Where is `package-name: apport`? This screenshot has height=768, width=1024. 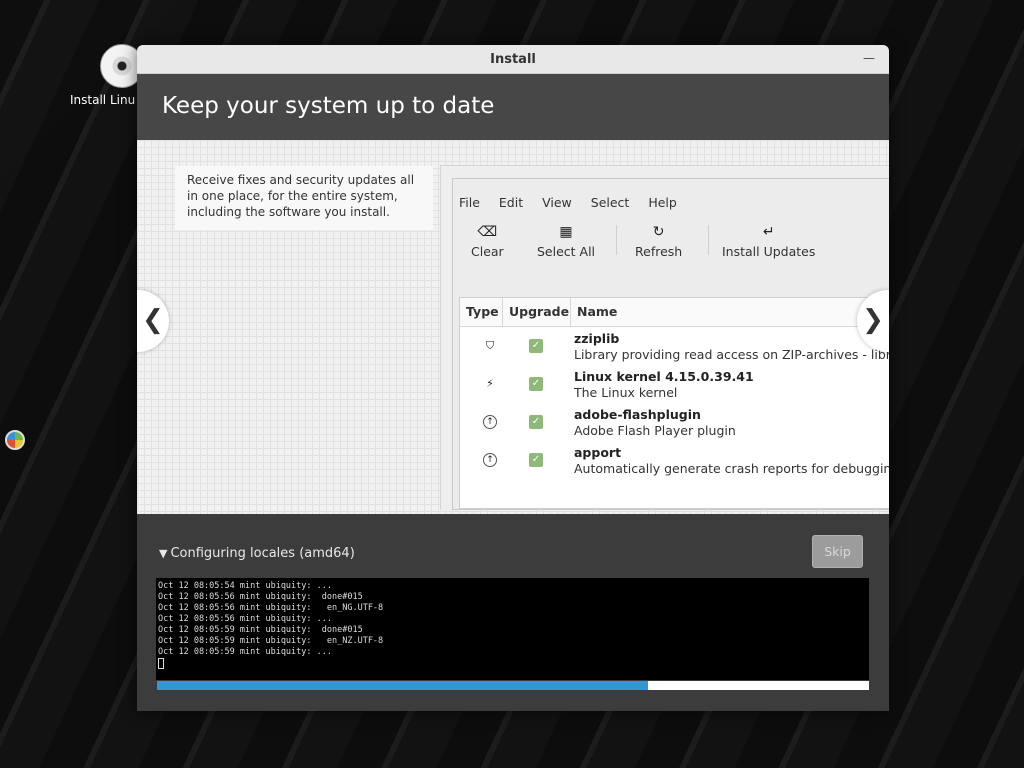
package-name: apport is located at coordinates (598, 452).